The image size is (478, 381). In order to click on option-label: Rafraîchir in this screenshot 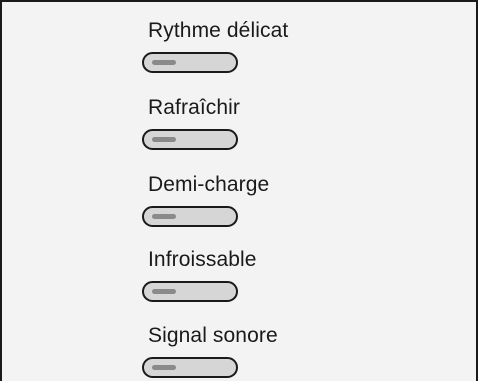, I will do `click(194, 107)`.